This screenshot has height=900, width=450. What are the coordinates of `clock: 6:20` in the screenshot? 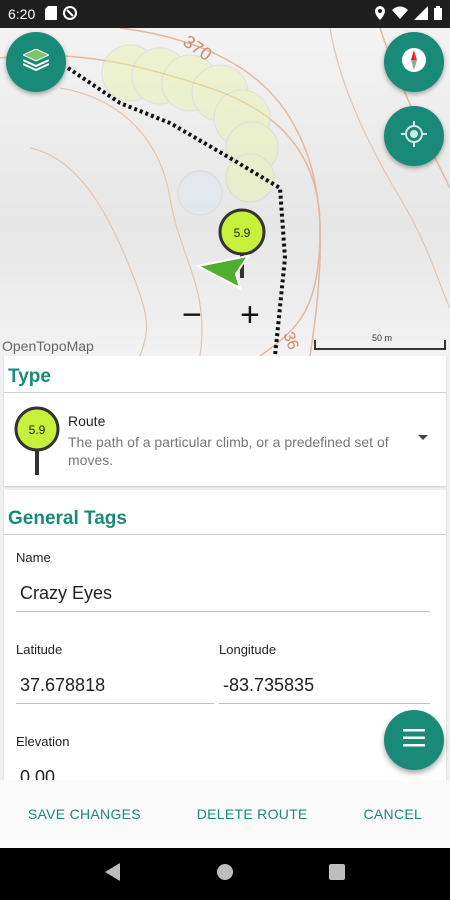 It's located at (22, 14).